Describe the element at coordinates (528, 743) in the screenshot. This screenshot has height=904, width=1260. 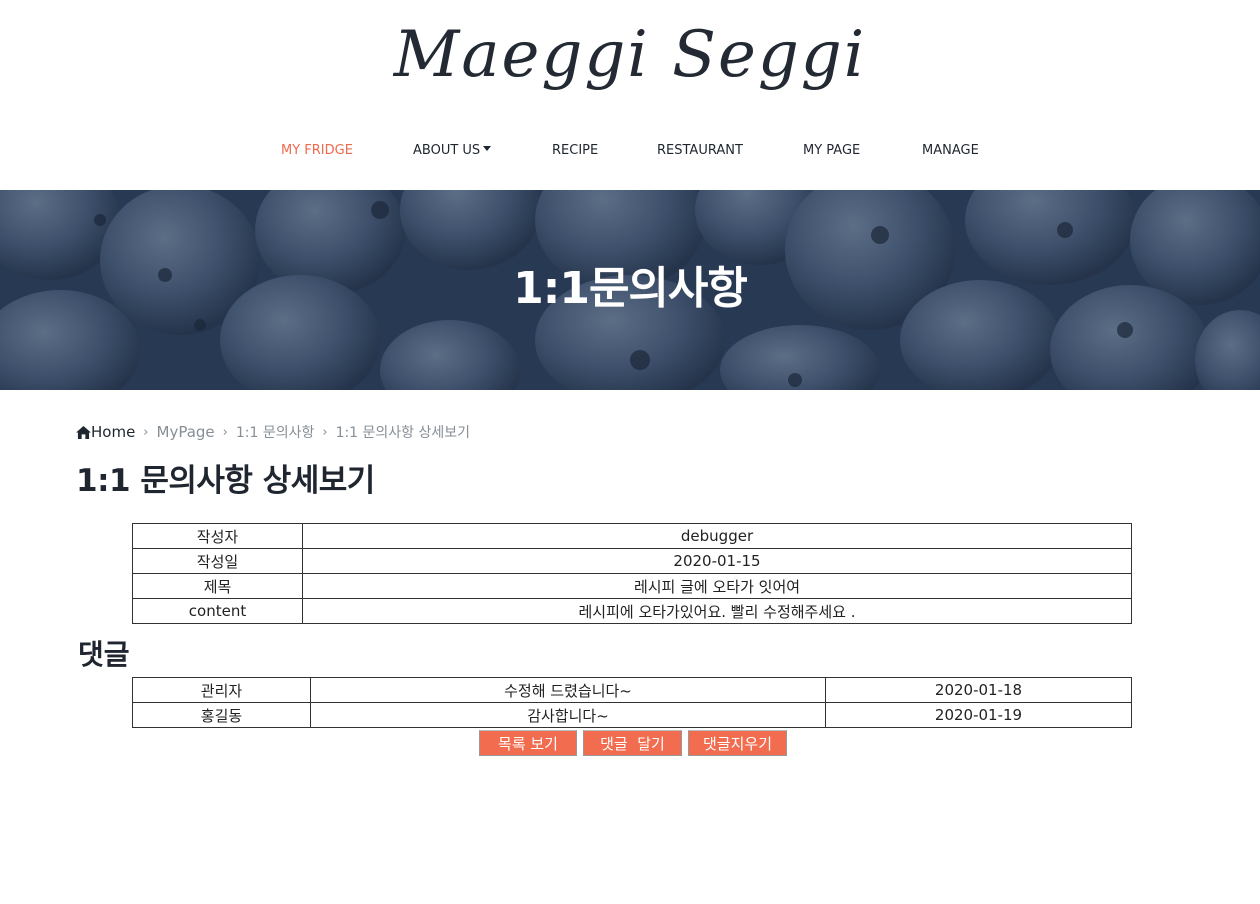
I see `list-button: 목록 보기` at that location.